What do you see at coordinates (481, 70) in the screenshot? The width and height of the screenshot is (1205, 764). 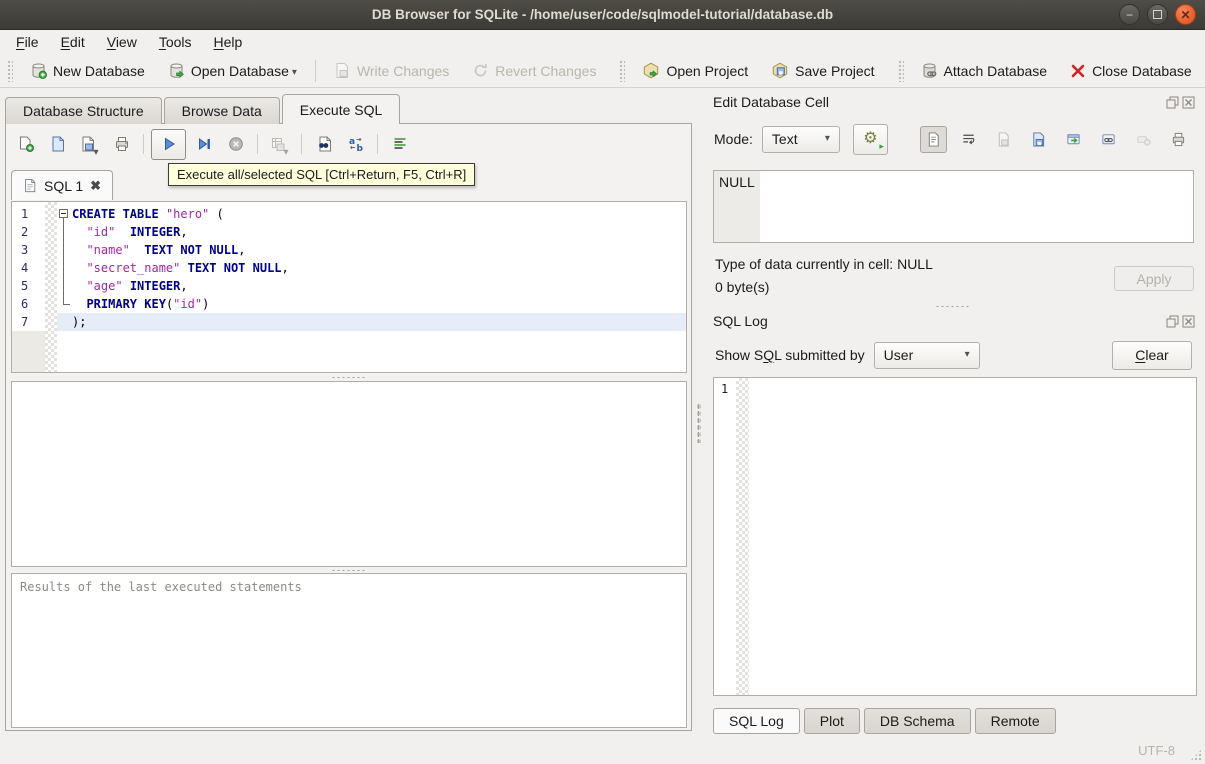 I see `revert-changes-icon` at bounding box center [481, 70].